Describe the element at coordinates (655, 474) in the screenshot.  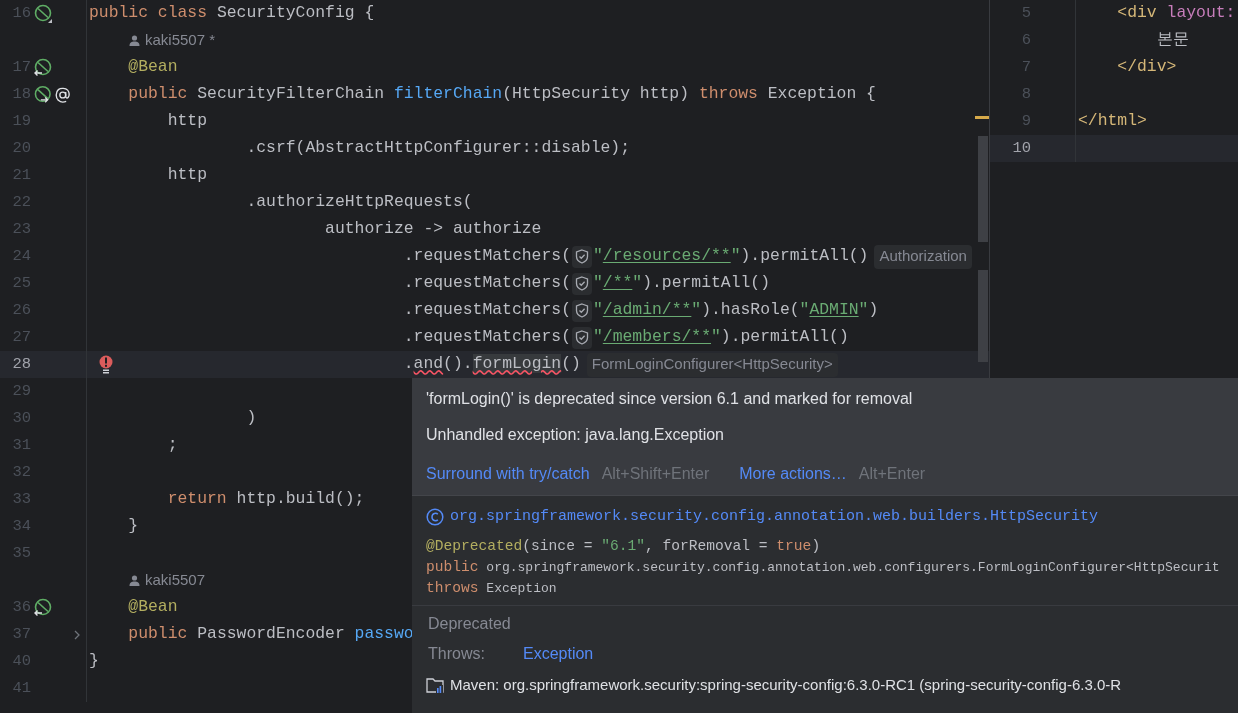
I see `shortcut-hint: Alt+Shift+Enter` at that location.